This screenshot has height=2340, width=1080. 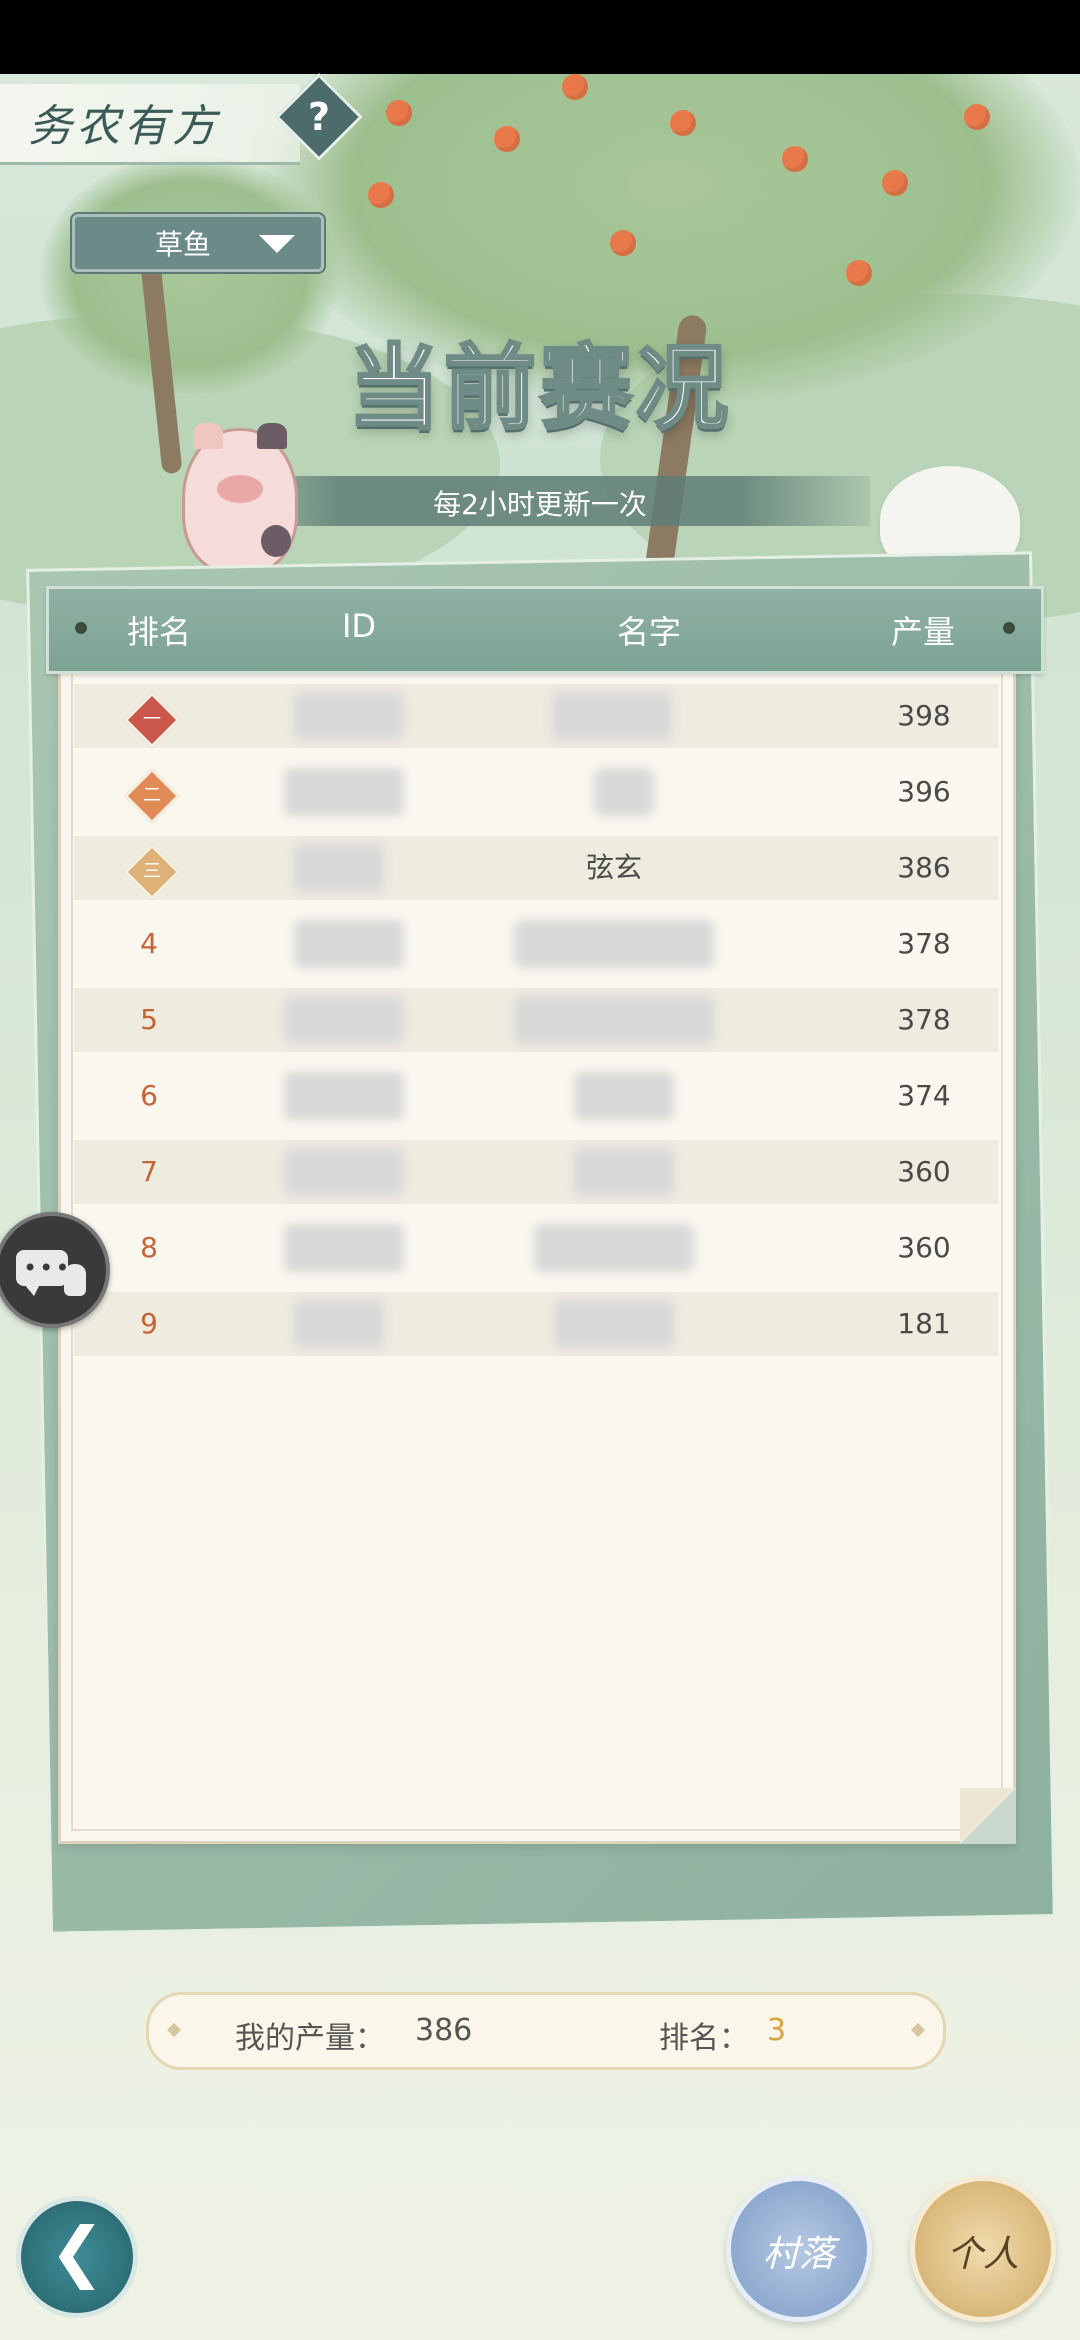 I want to click on table-row: 5 378, so click(x=536, y=1020).